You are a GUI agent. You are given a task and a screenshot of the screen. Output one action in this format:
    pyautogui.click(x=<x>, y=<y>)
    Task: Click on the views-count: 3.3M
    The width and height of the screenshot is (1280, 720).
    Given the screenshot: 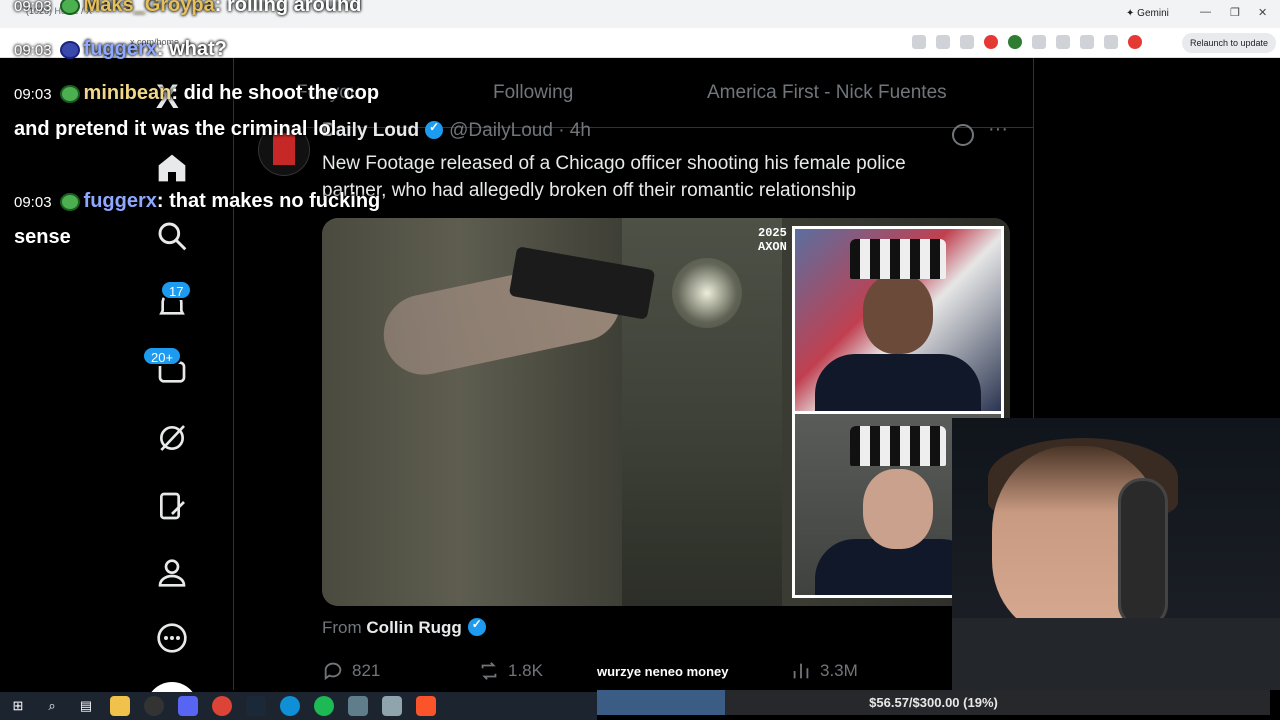 What is the action you would take?
    pyautogui.click(x=839, y=670)
    